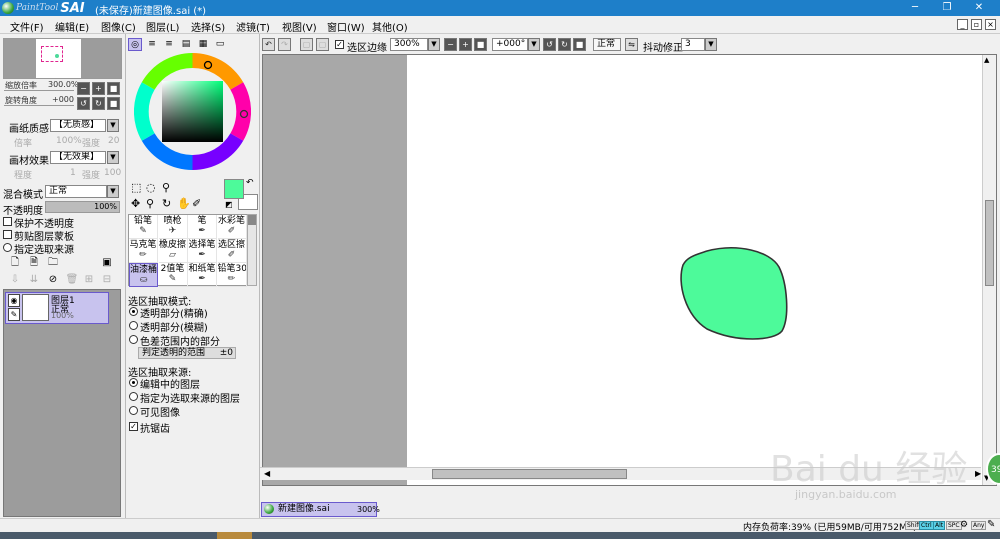  What do you see at coordinates (734, 293) in the screenshot?
I see `green-rounded-square-shape` at bounding box center [734, 293].